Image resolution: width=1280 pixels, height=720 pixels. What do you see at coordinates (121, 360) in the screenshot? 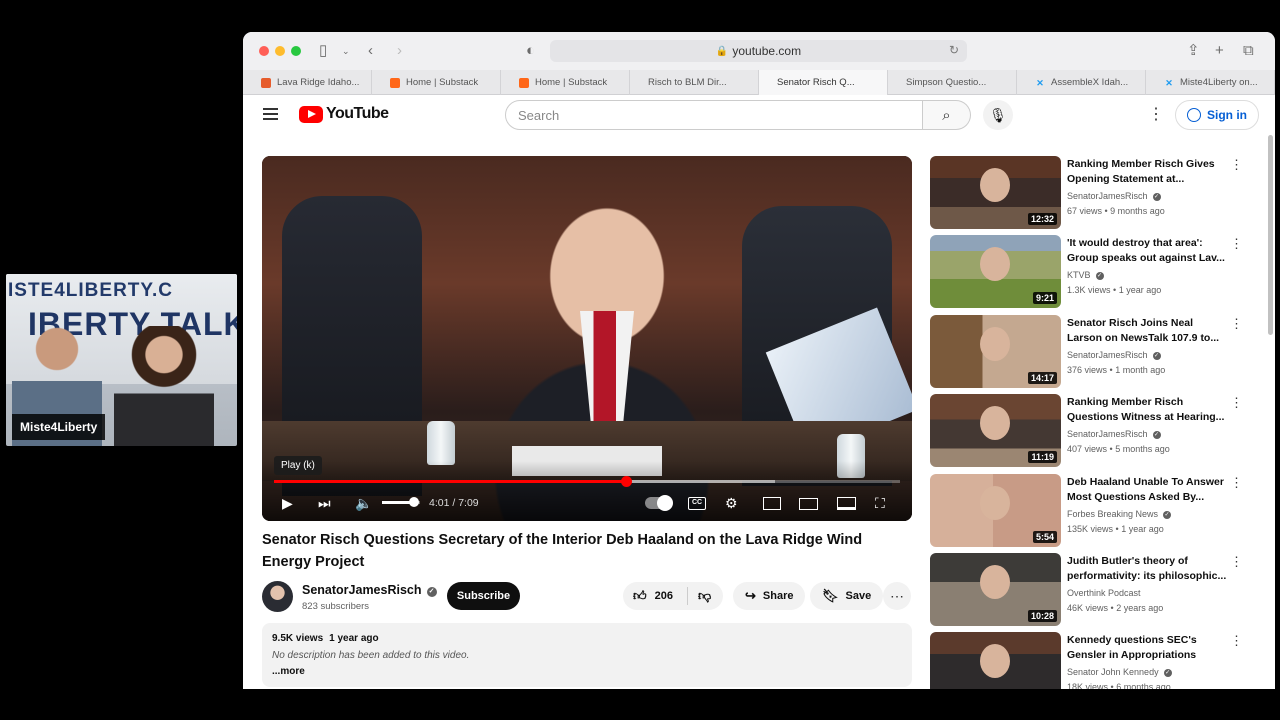
I see `webcam-overlay: ISTE4LIBERTY.C IBERTY TALK Miste4Liberty` at bounding box center [121, 360].